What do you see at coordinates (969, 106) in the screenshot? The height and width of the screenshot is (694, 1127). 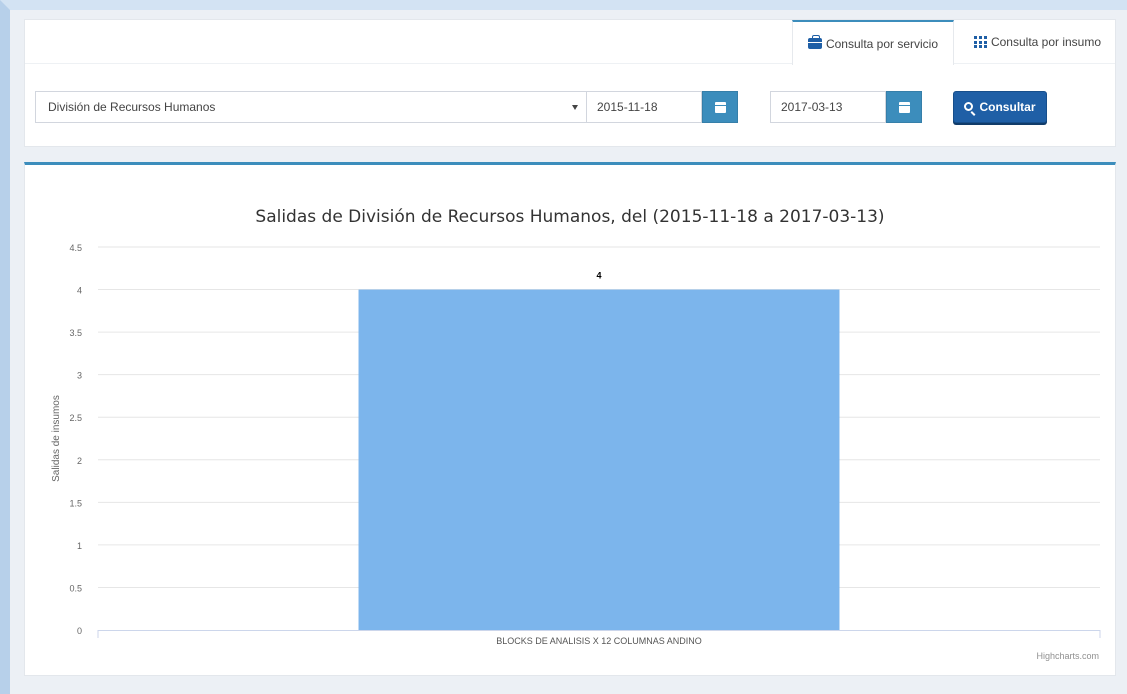 I see `search-icon` at bounding box center [969, 106].